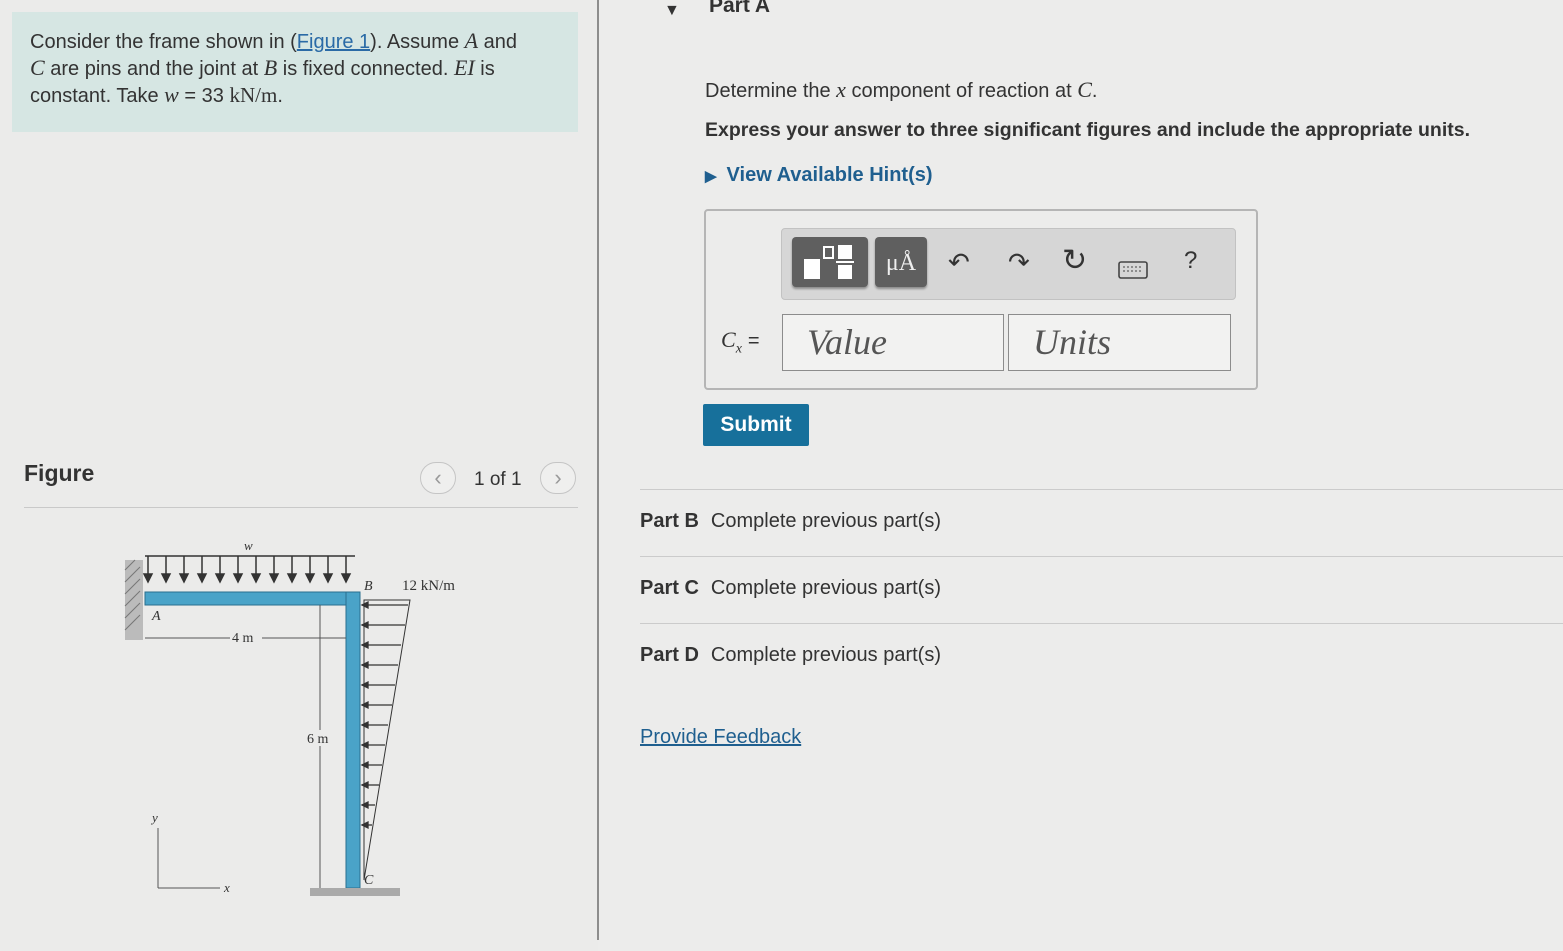 The width and height of the screenshot is (1563, 951). Describe the element at coordinates (756, 425) in the screenshot. I see `submit-button: Submit` at that location.